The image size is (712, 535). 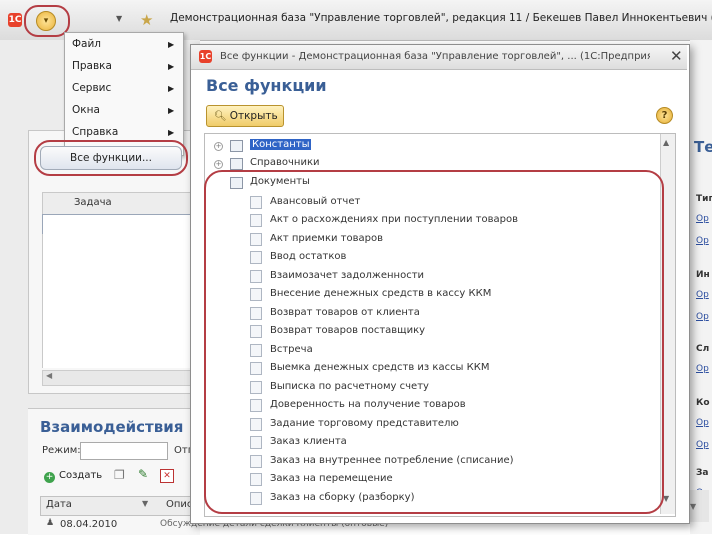 I want to click on people-icon: ♟, so click(x=50, y=523).